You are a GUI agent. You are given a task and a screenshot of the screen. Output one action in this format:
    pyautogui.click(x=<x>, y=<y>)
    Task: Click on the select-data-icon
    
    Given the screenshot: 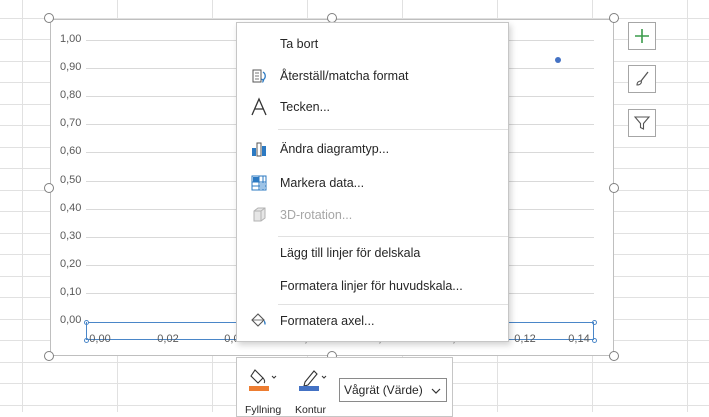 What is the action you would take?
    pyautogui.click(x=259, y=183)
    